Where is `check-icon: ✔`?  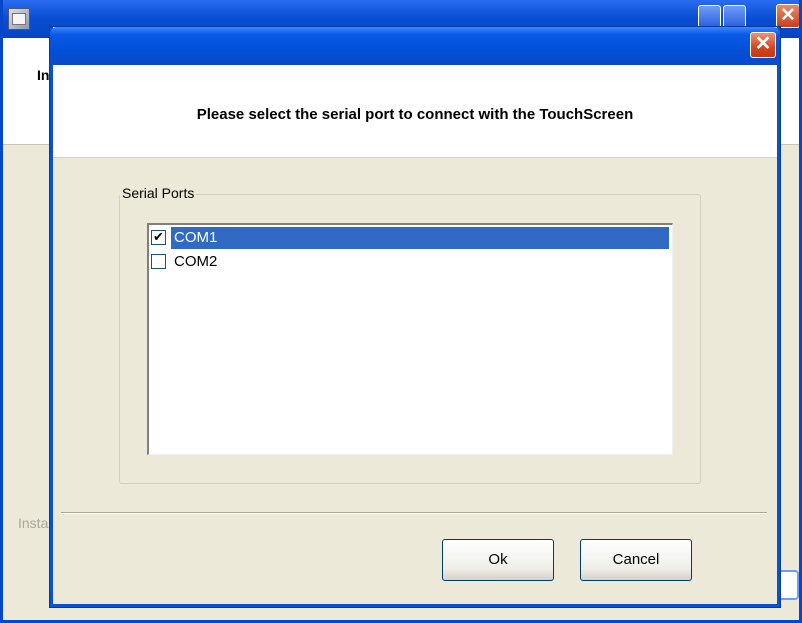
check-icon: ✔ is located at coordinates (158, 237).